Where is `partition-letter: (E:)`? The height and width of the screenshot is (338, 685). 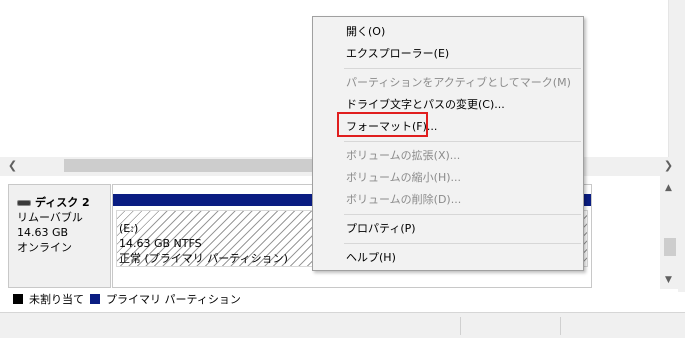 partition-letter: (E:) is located at coordinates (129, 228).